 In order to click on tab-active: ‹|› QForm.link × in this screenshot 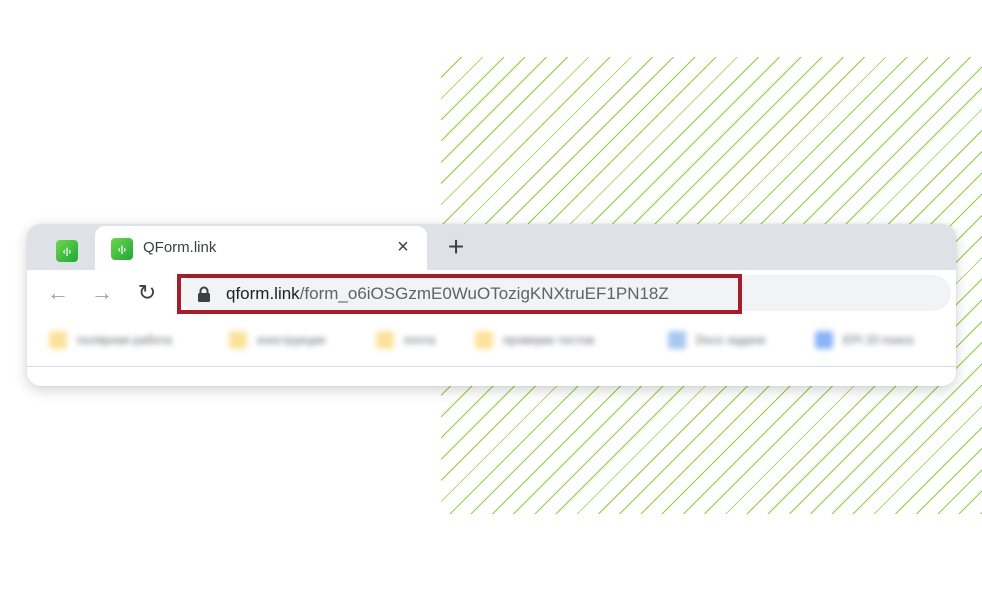, I will do `click(261, 248)`.